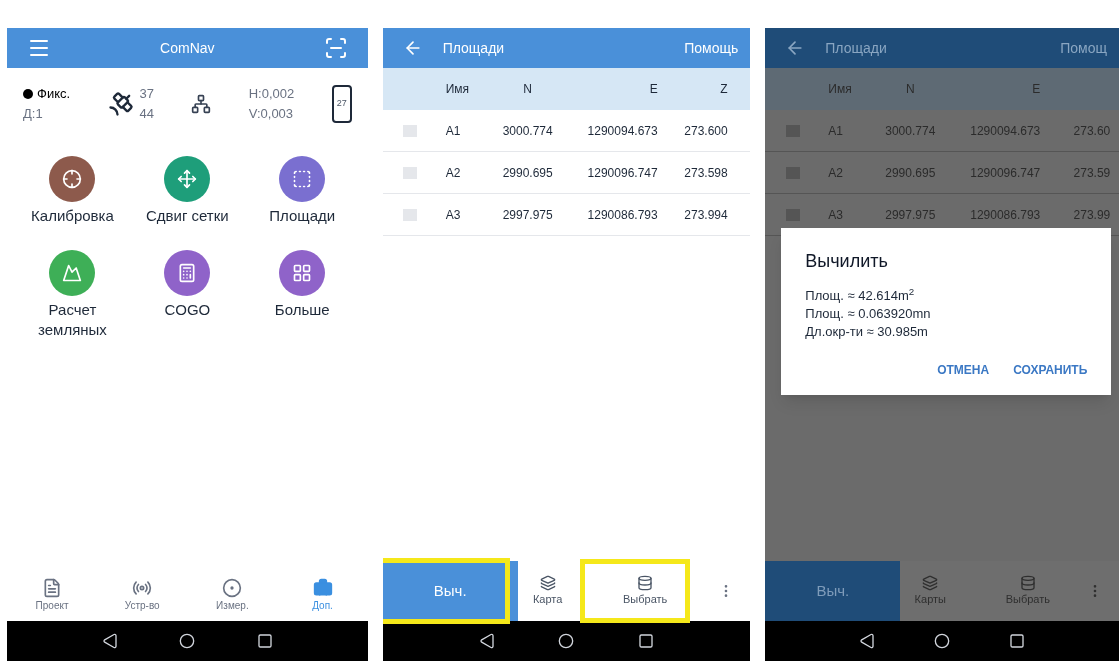 The image size is (1119, 661). I want to click on map-button: Карта, so click(547, 591).